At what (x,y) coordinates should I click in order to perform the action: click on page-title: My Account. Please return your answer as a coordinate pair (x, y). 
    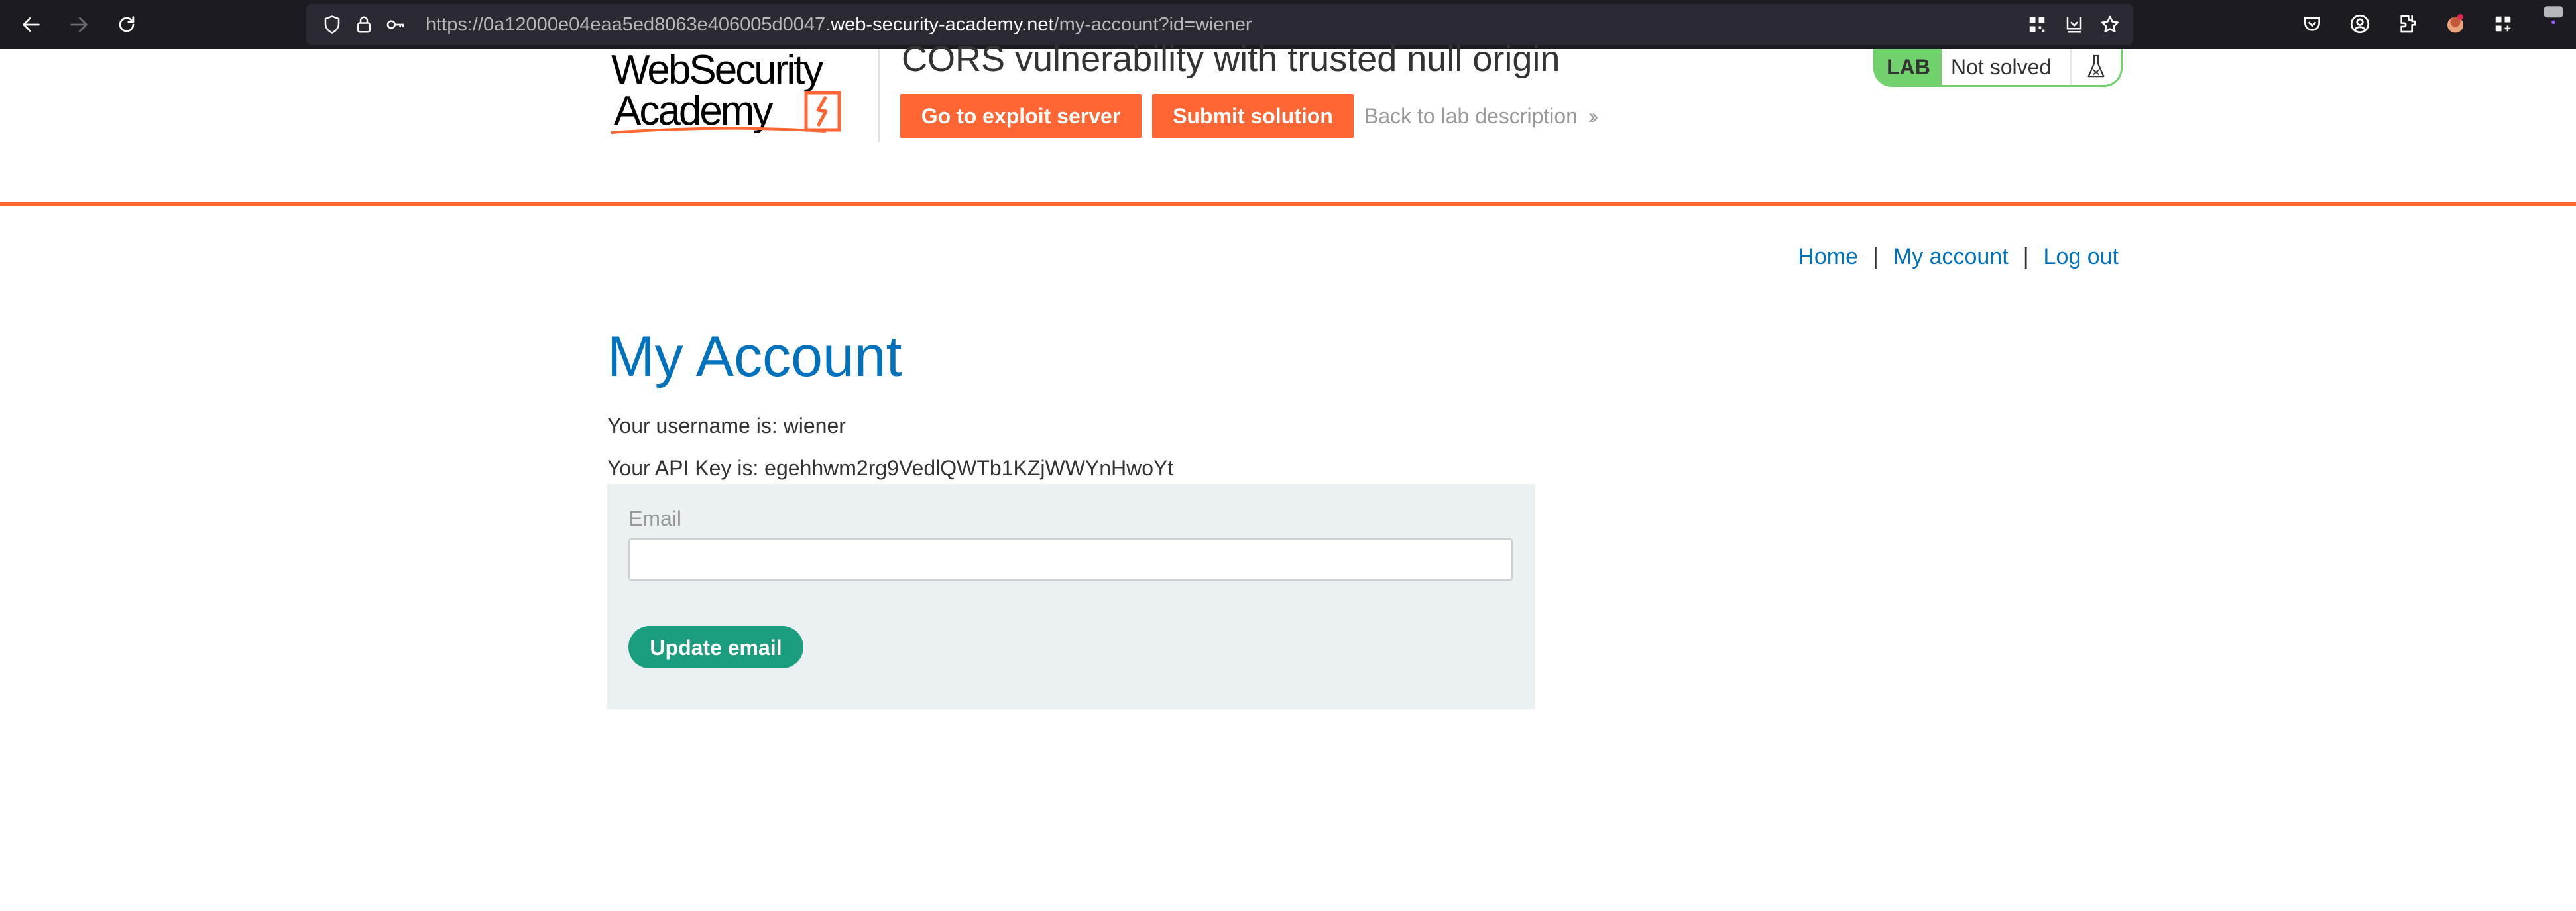
    Looking at the image, I should click on (754, 357).